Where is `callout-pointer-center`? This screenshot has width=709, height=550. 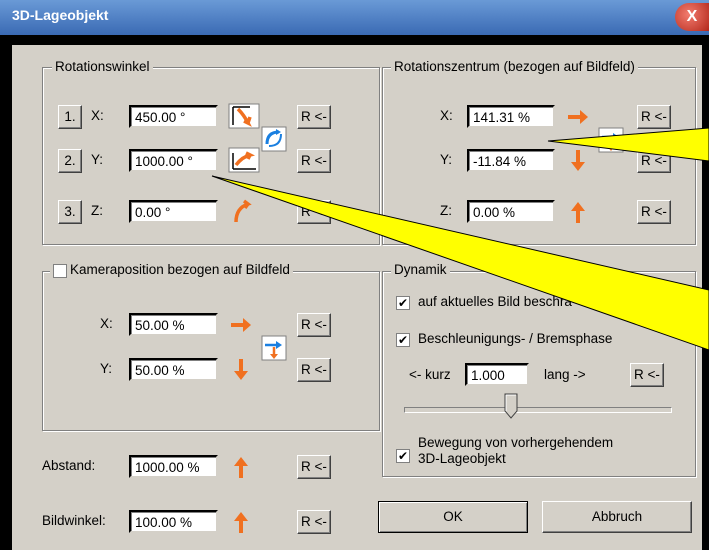 callout-pointer-center is located at coordinates (628, 144).